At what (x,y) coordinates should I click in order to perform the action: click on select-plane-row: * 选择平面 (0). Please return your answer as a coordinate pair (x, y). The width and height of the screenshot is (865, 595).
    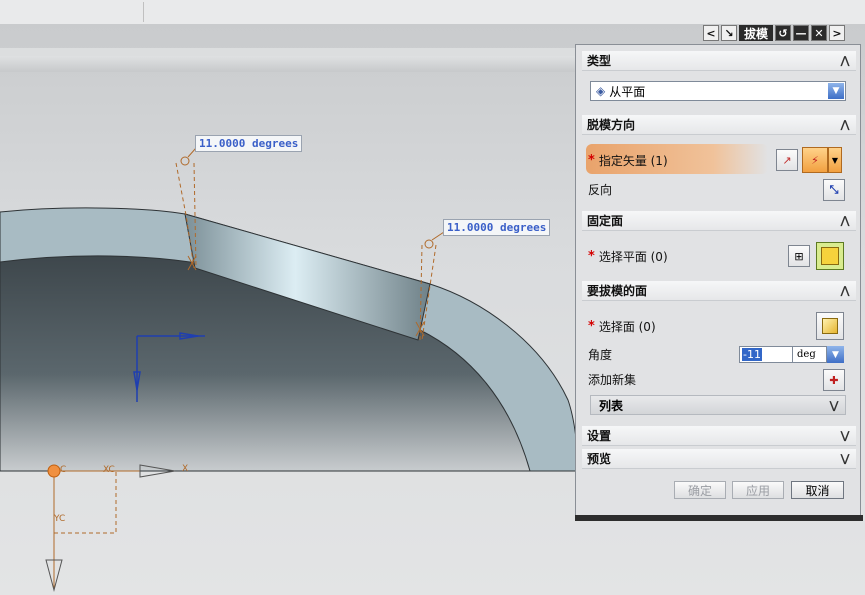
    Looking at the image, I should click on (719, 256).